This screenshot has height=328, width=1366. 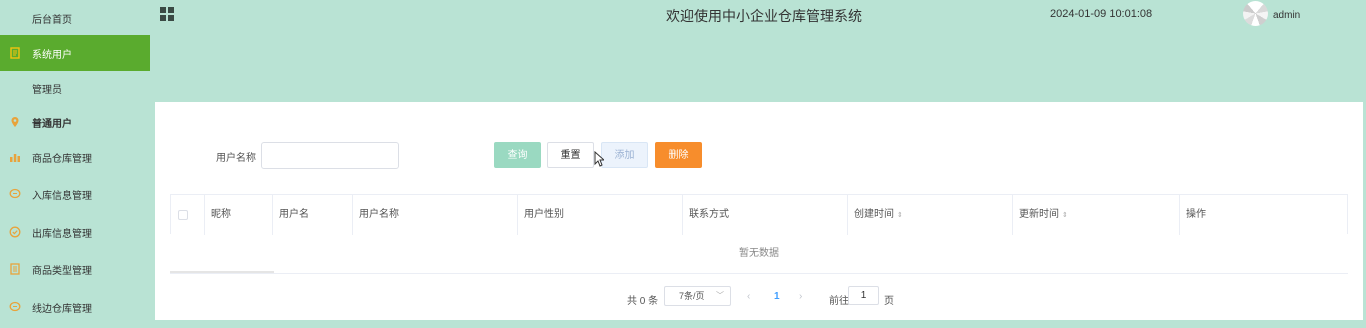 What do you see at coordinates (720, 295) in the screenshot?
I see `chevron-down-icon: ﹀` at bounding box center [720, 295].